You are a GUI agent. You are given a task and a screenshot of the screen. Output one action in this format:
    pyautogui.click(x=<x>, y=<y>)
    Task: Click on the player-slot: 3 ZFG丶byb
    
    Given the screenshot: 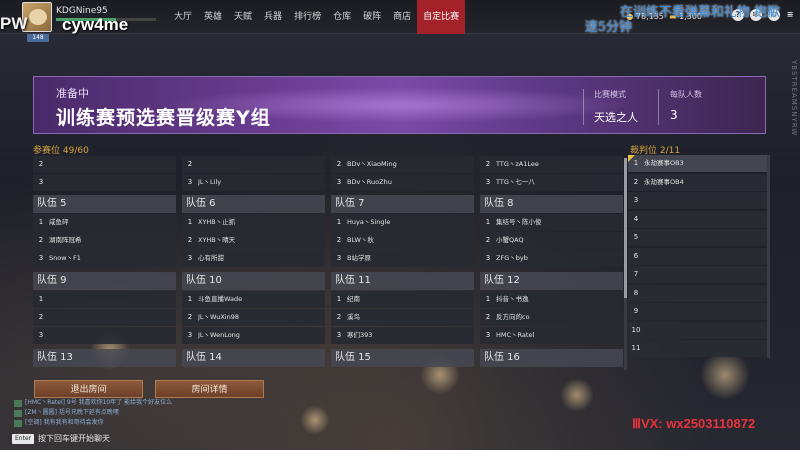 What is the action you would take?
    pyautogui.click(x=551, y=258)
    